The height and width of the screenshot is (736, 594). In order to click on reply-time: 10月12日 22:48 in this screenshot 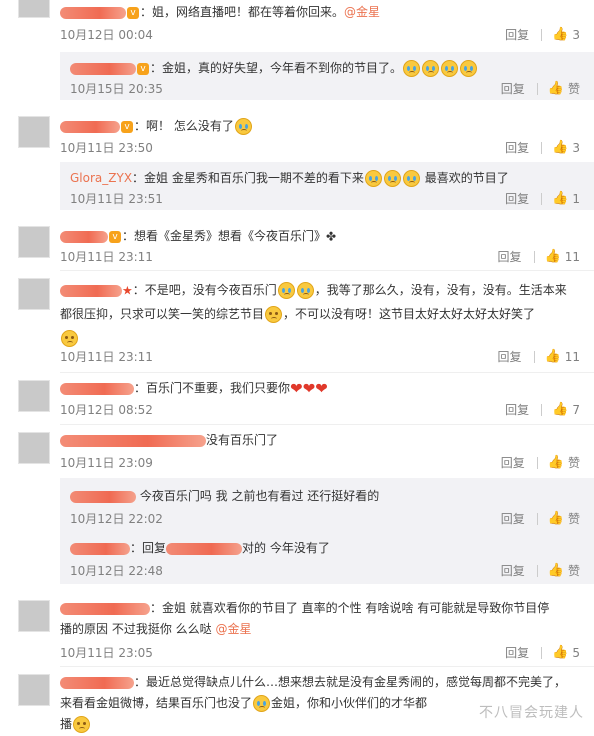, I will do `click(116, 571)`.